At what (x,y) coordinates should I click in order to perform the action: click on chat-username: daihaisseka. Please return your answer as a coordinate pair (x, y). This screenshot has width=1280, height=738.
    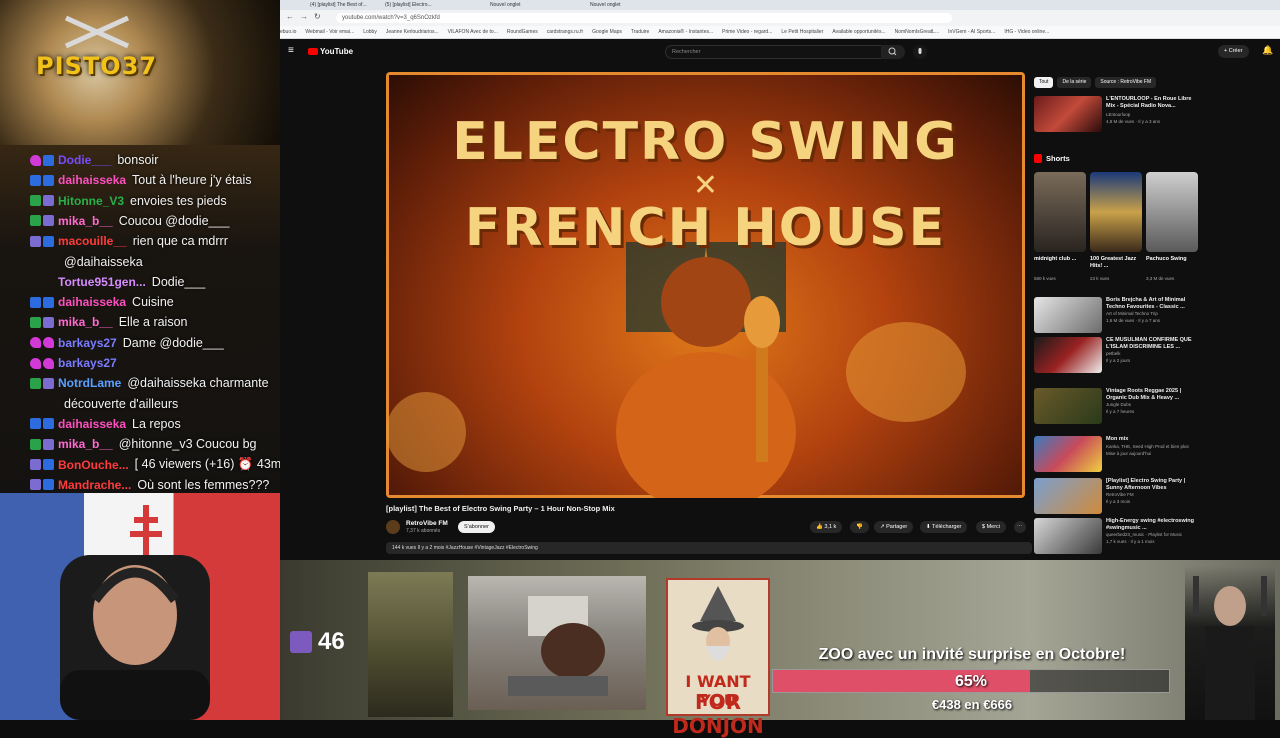
    Looking at the image, I should click on (92, 302).